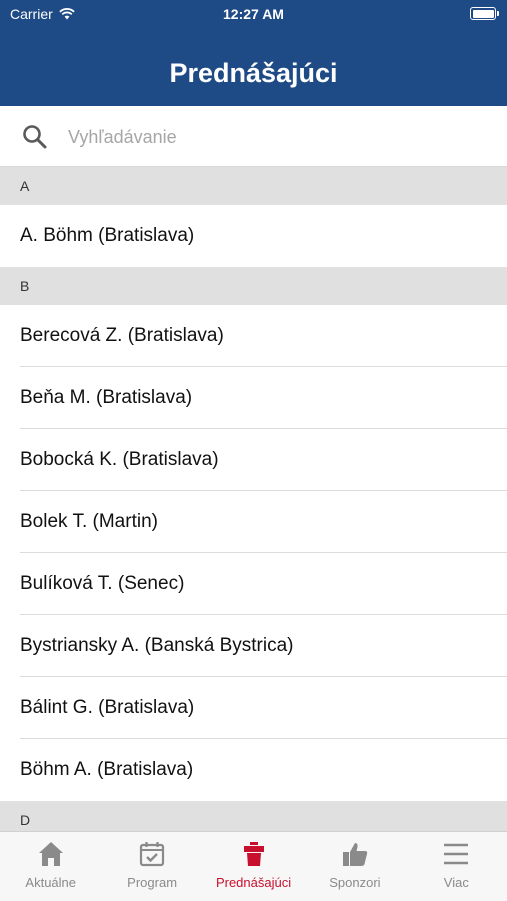 Image resolution: width=507 pixels, height=901 pixels. What do you see at coordinates (50, 882) in the screenshot?
I see `tab-label: Aktuálne` at bounding box center [50, 882].